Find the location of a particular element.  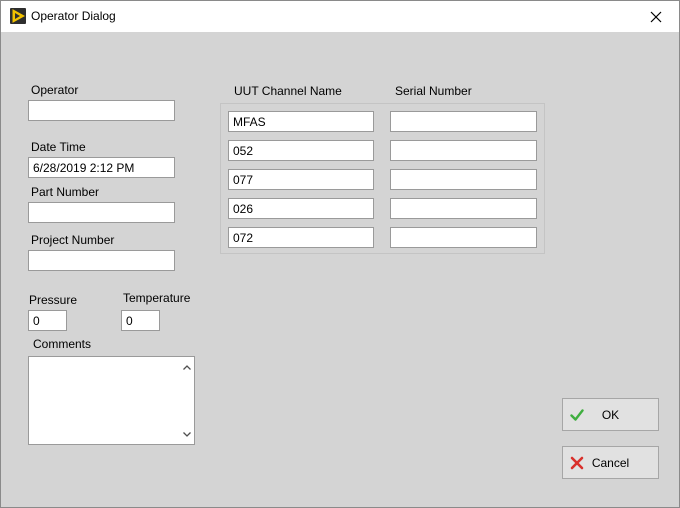

project-number-field is located at coordinates (101, 260).